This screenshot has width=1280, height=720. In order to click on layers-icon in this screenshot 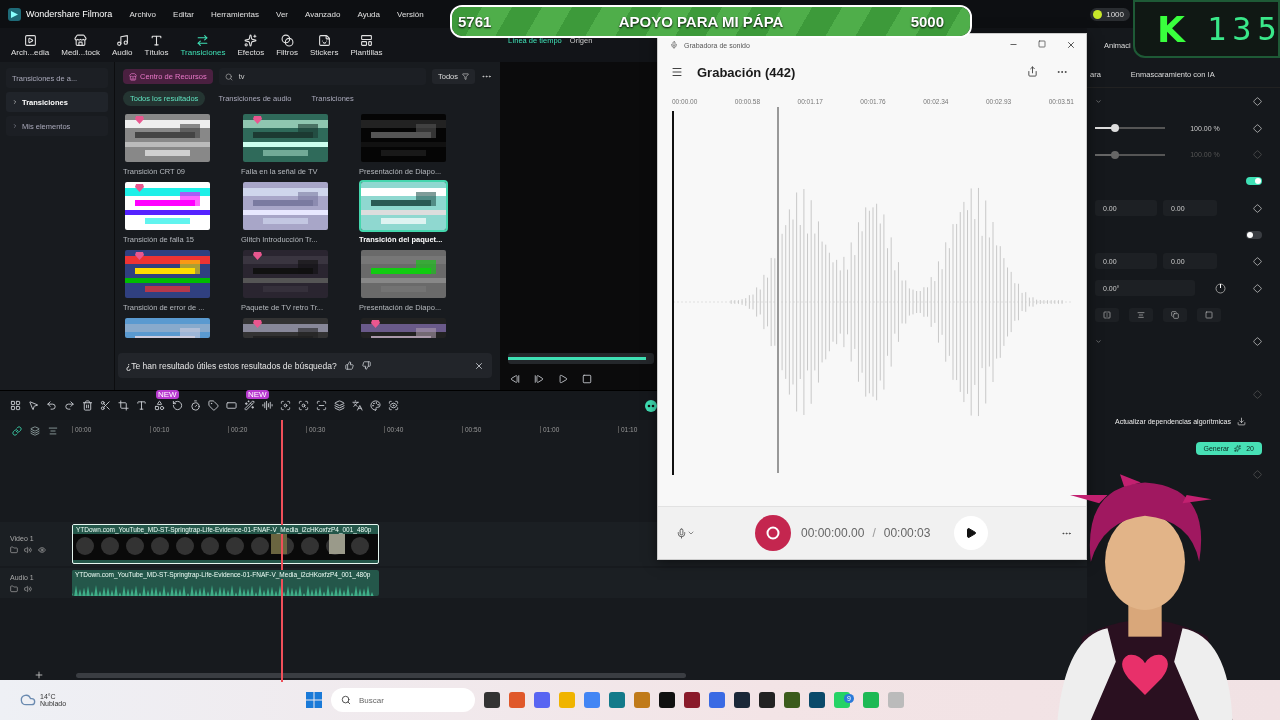, I will do `click(339, 405)`.